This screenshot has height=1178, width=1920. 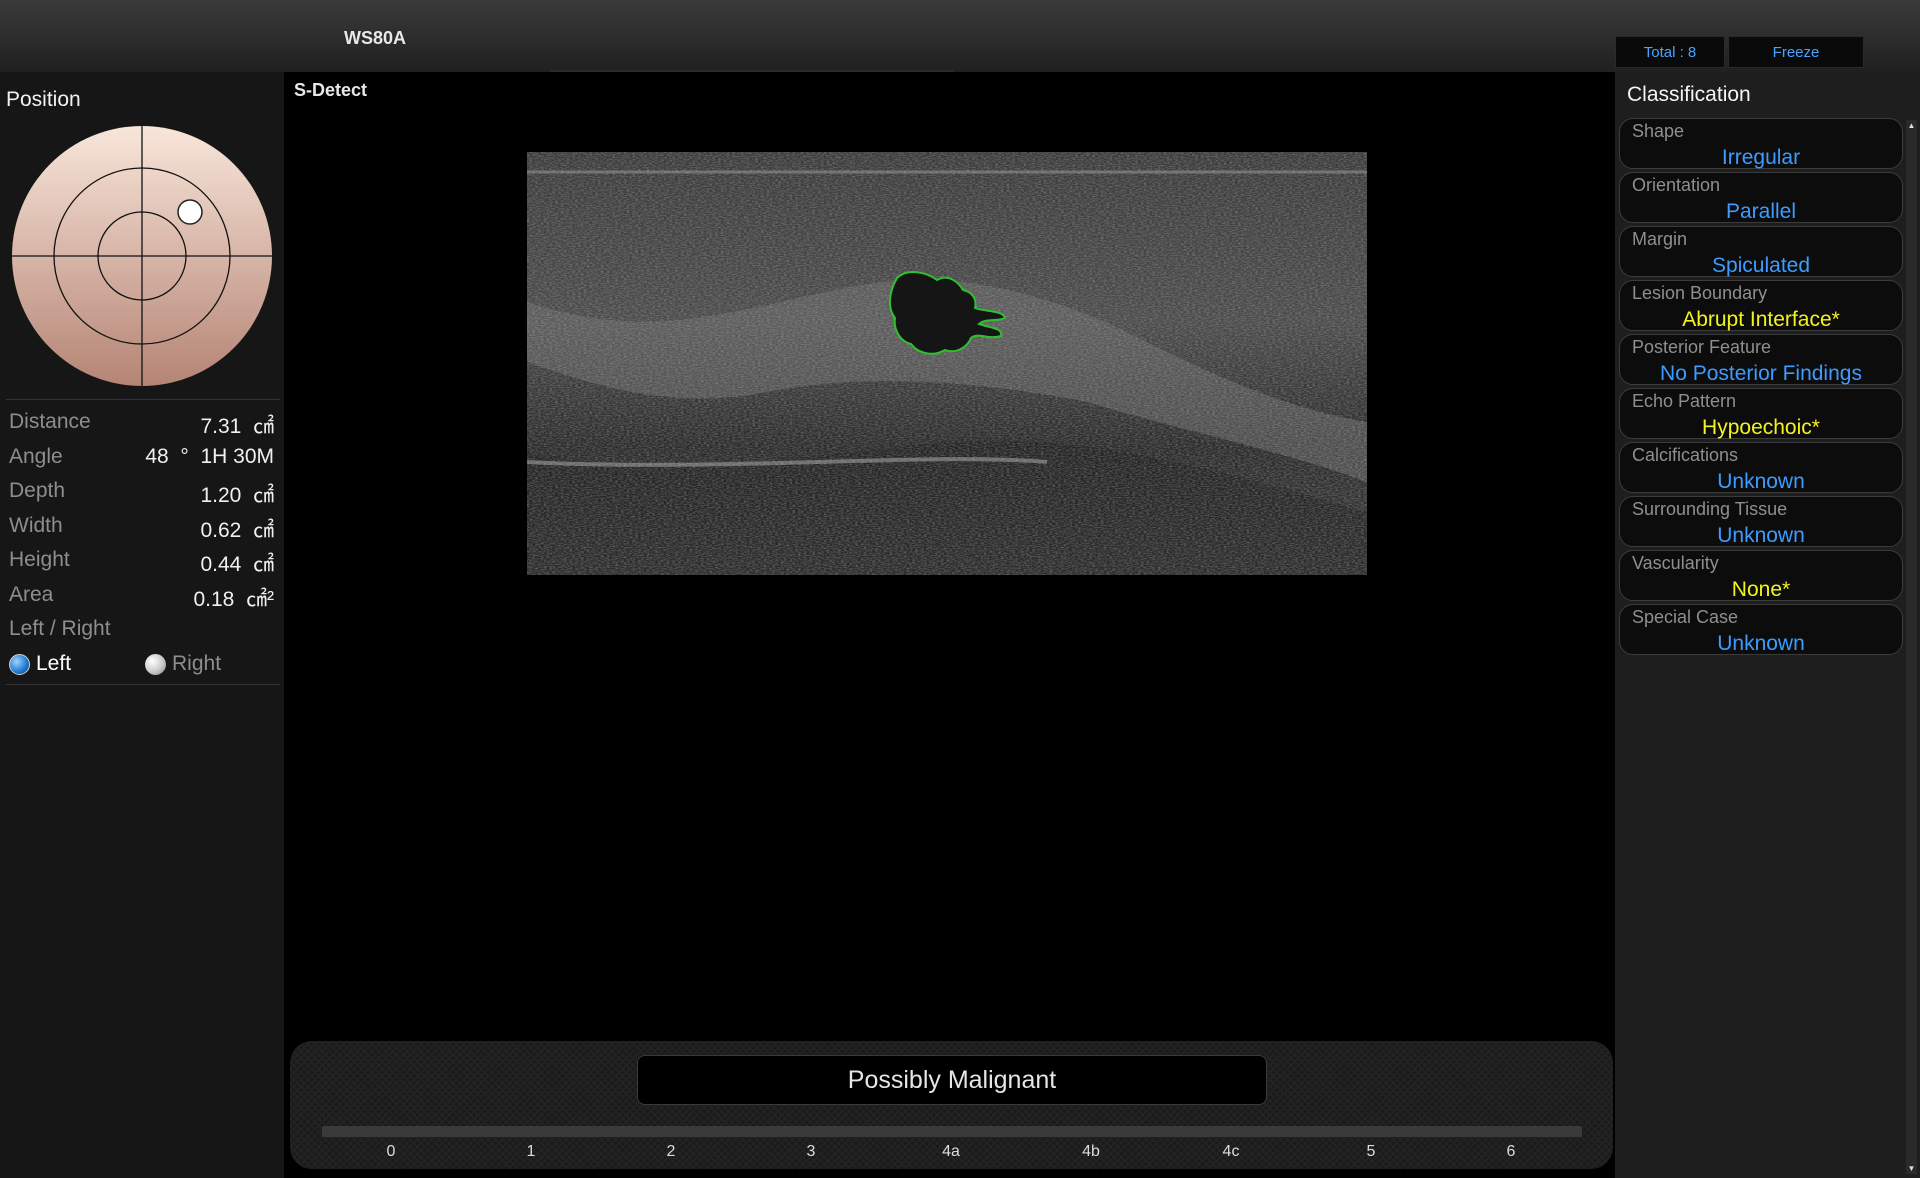 What do you see at coordinates (1761, 589) in the screenshot?
I see `classification-value: None*` at bounding box center [1761, 589].